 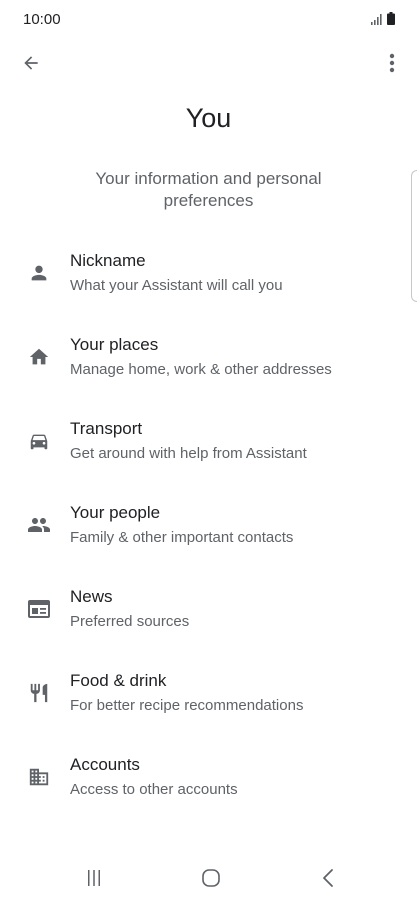 What do you see at coordinates (114, 344) in the screenshot?
I see `item-title: Your places` at bounding box center [114, 344].